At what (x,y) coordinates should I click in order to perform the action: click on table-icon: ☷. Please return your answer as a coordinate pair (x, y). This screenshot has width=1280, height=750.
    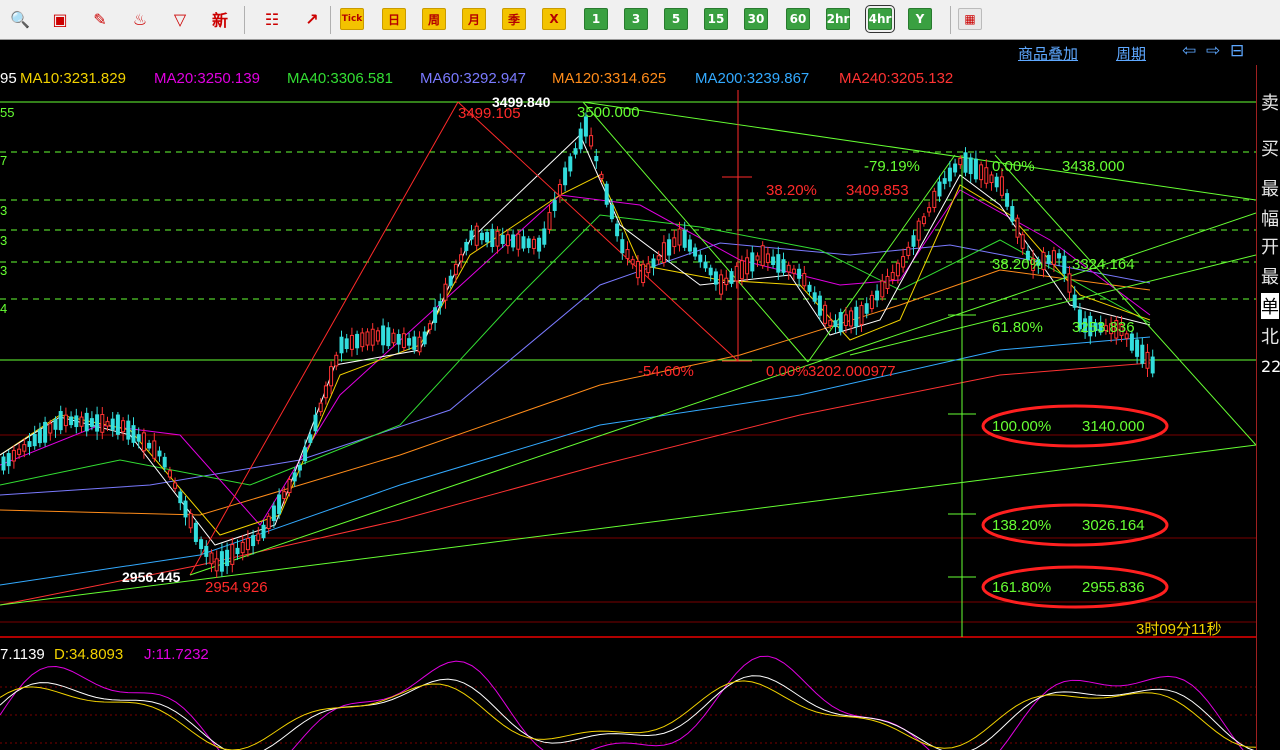
    Looking at the image, I should click on (272, 19).